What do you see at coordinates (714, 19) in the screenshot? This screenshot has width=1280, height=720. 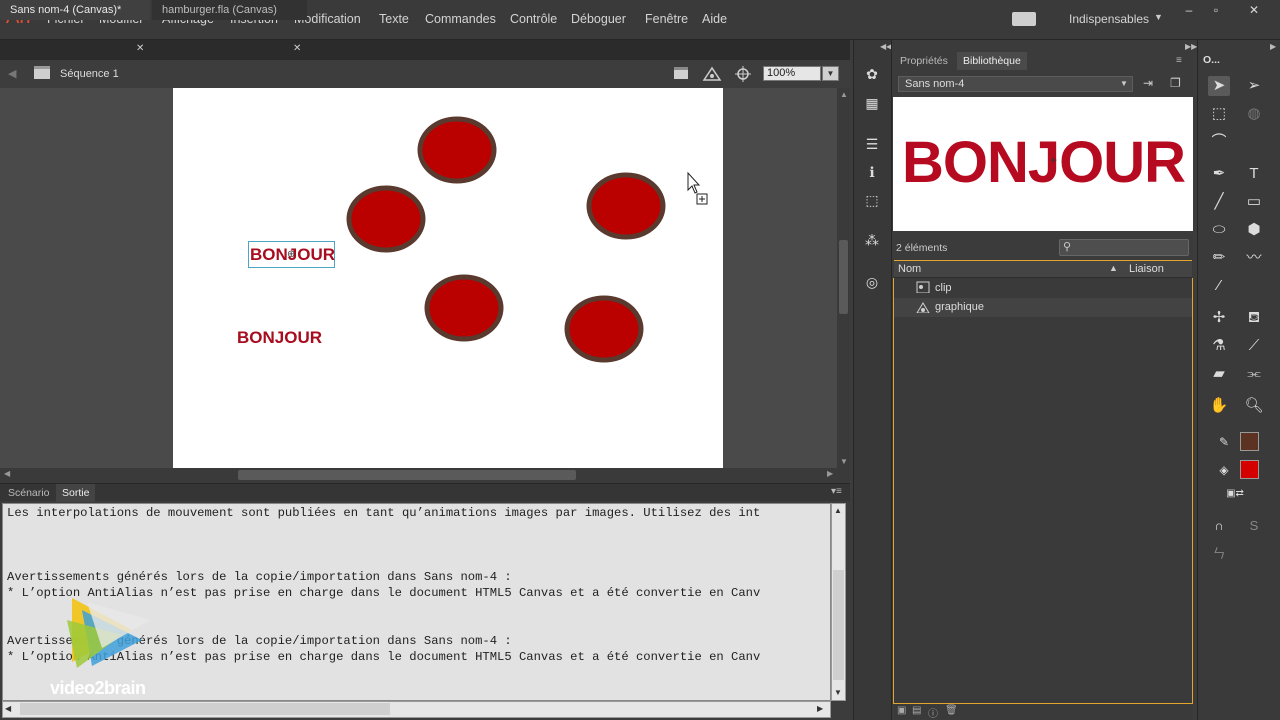 I see `menu-aide: Aide` at bounding box center [714, 19].